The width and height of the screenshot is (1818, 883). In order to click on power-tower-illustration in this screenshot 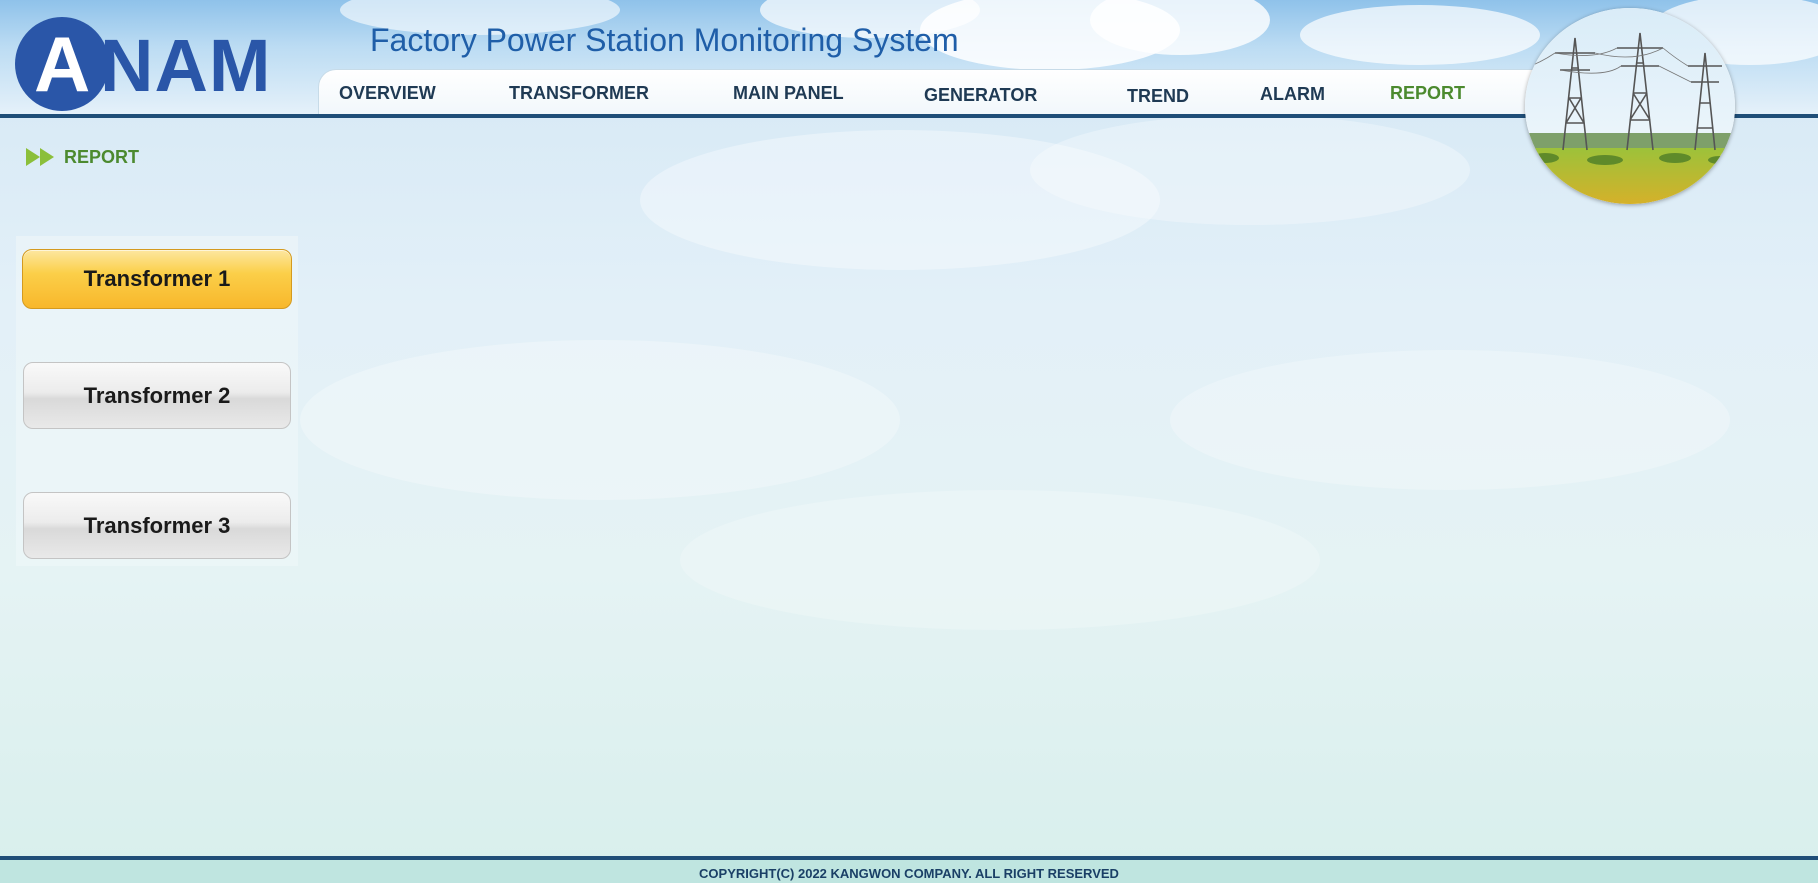, I will do `click(1630, 106)`.